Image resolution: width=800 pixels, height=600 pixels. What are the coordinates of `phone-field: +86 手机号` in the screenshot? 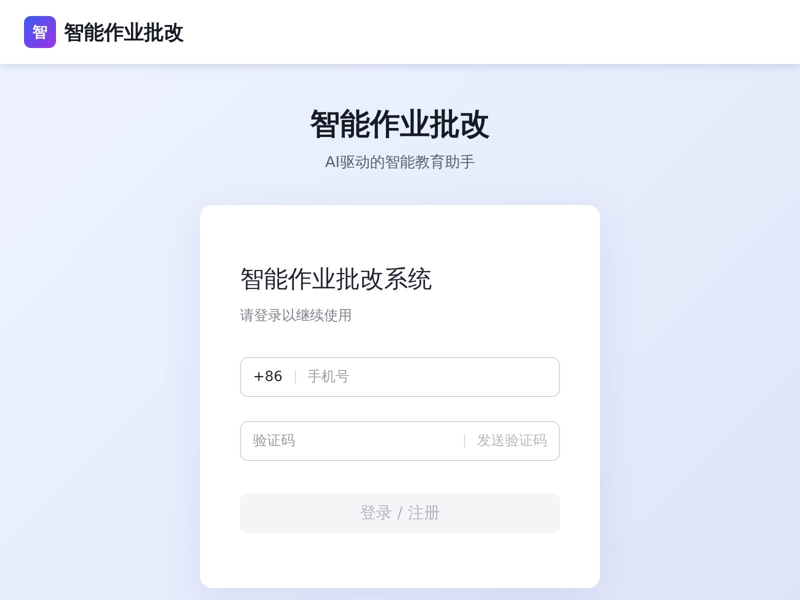 It's located at (400, 377).